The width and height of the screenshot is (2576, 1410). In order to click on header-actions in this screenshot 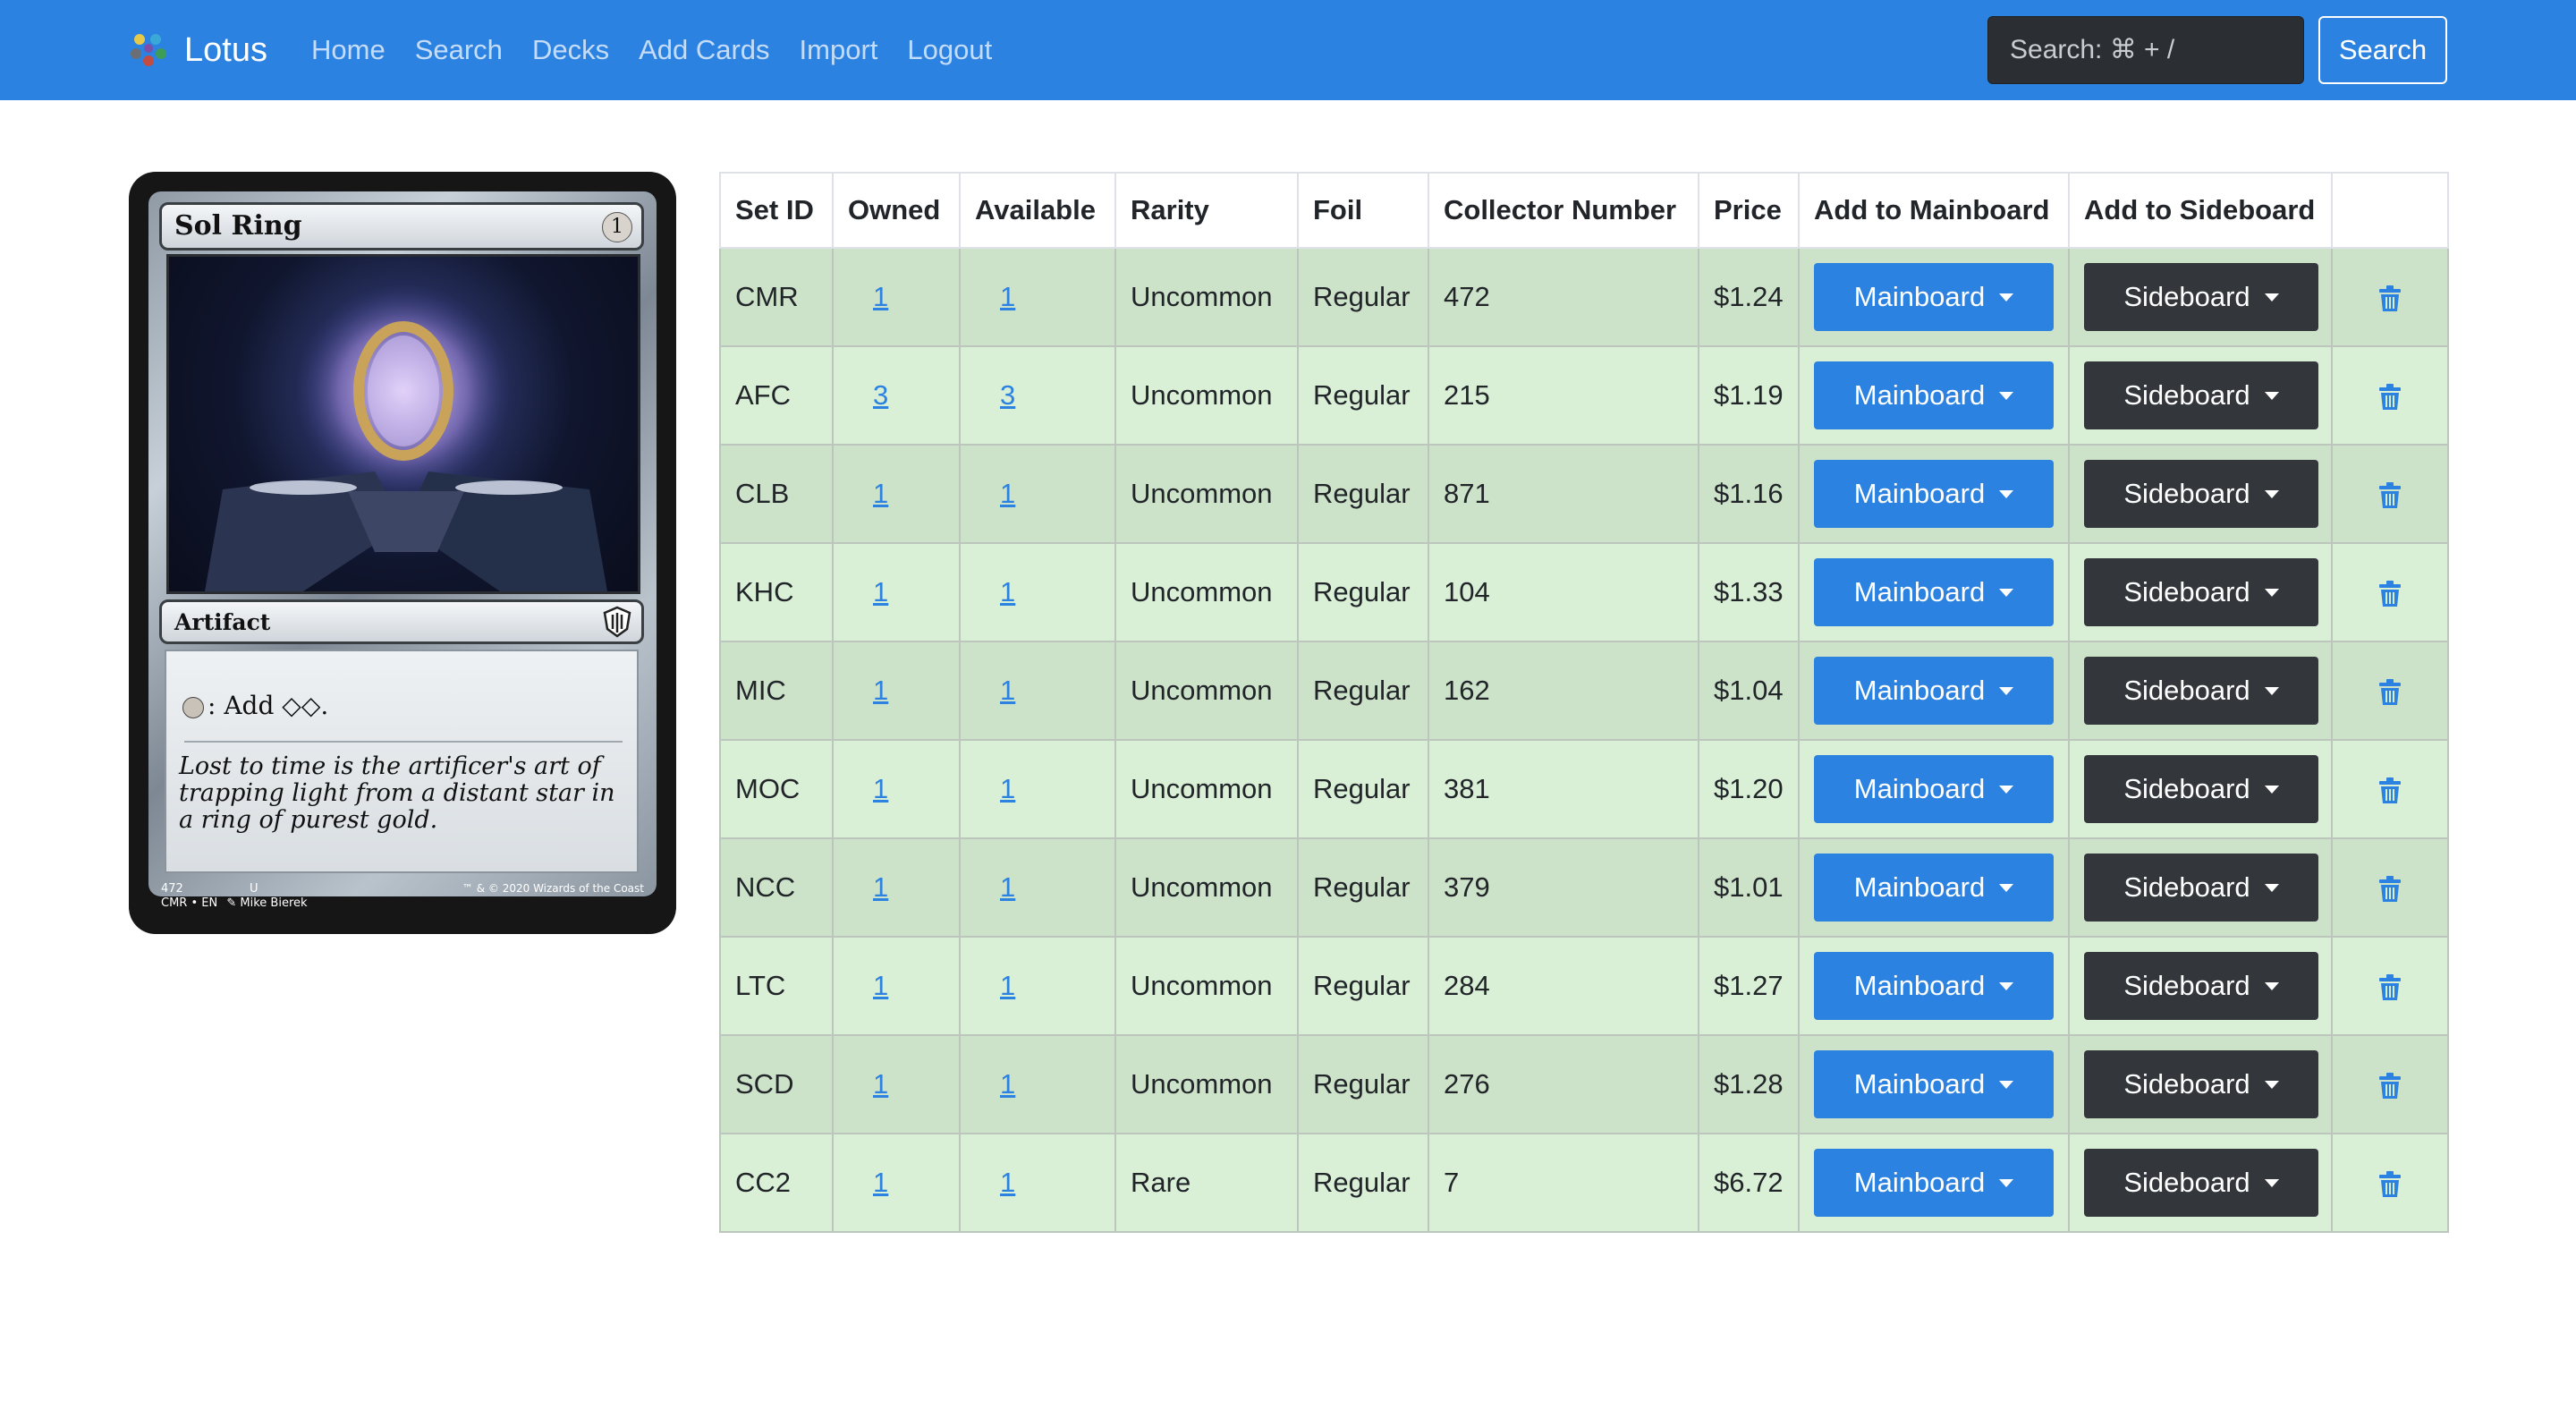, I will do `click(2390, 211)`.